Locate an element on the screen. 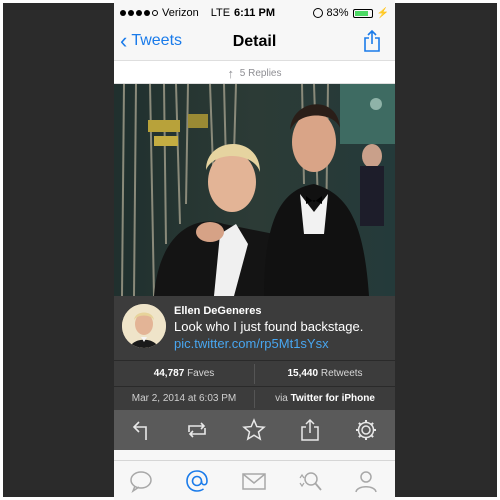  tweet-action-bar is located at coordinates (254, 430).